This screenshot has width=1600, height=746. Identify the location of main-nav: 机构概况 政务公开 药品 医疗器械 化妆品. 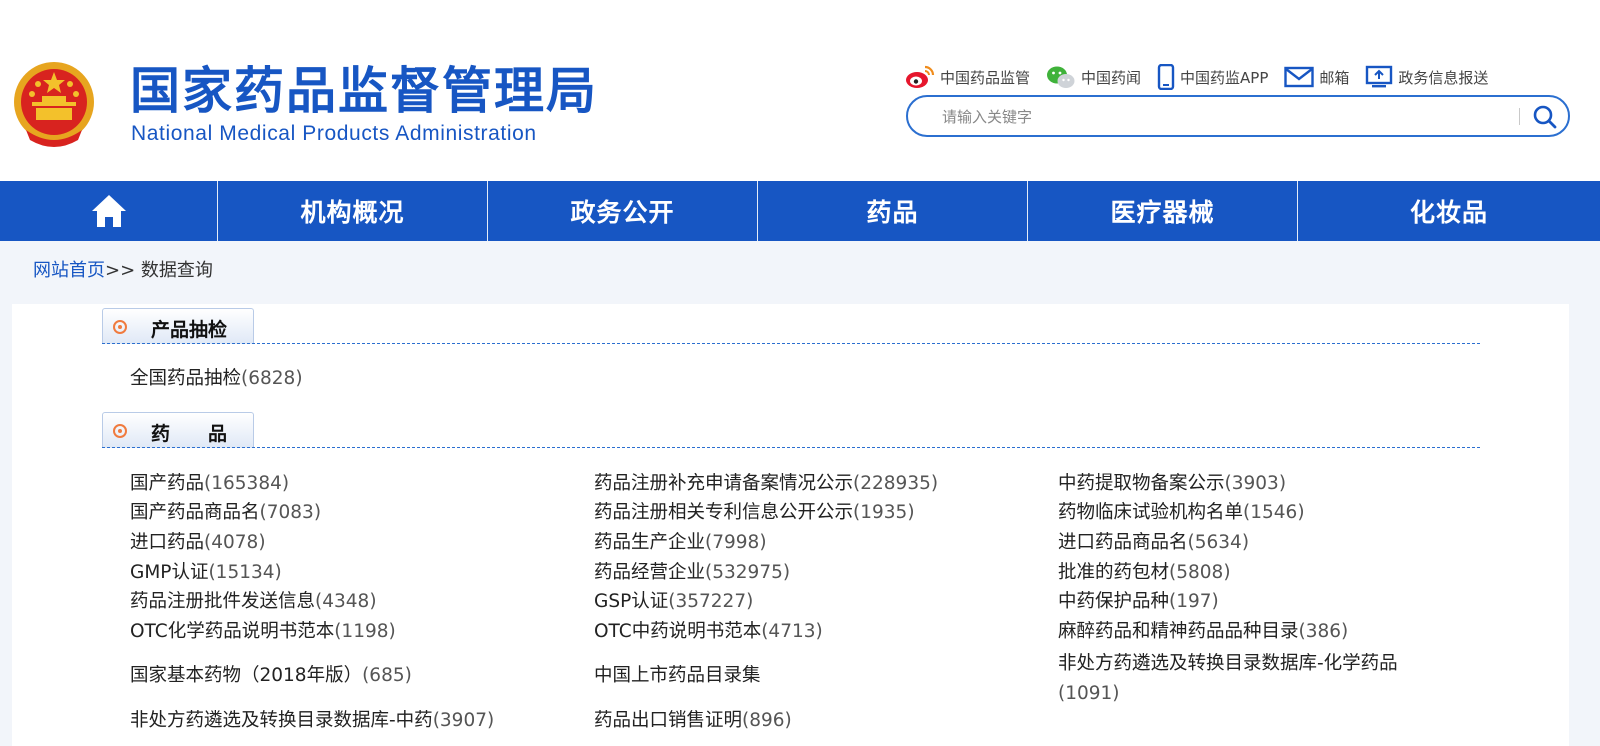
(800, 211).